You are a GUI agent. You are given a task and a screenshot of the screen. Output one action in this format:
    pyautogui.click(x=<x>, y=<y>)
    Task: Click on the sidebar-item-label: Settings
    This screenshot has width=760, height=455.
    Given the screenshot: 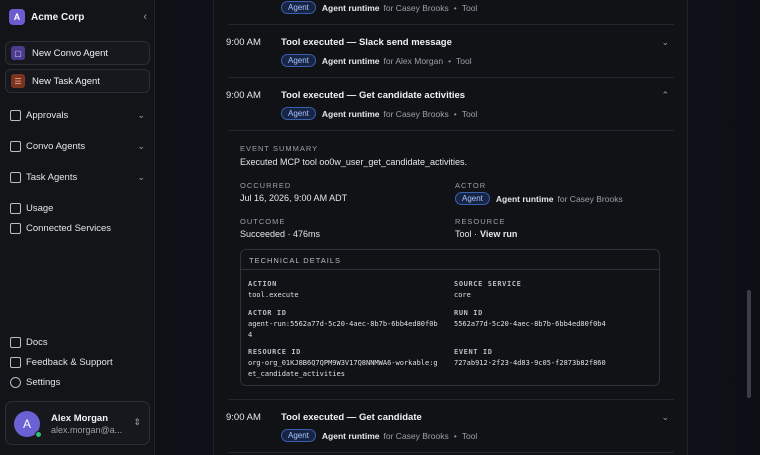 What is the action you would take?
    pyautogui.click(x=43, y=382)
    